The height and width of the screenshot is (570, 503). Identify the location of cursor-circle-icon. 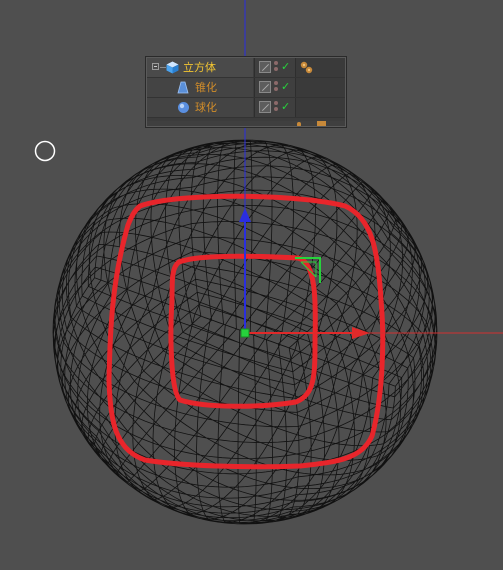
(45, 151).